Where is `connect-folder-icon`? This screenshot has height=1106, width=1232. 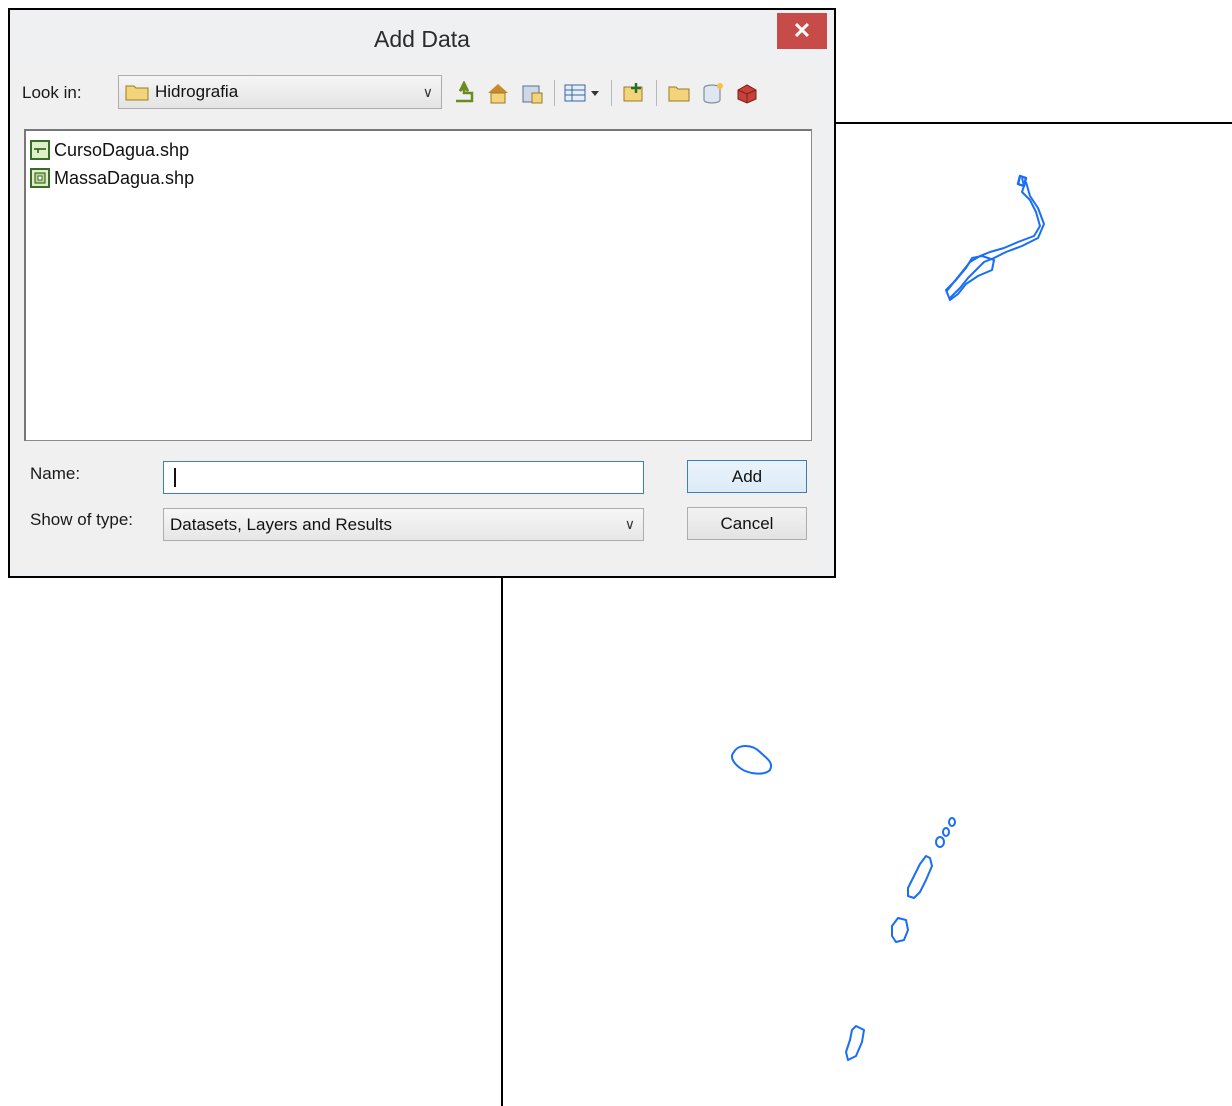
connect-folder-icon is located at coordinates (532, 93).